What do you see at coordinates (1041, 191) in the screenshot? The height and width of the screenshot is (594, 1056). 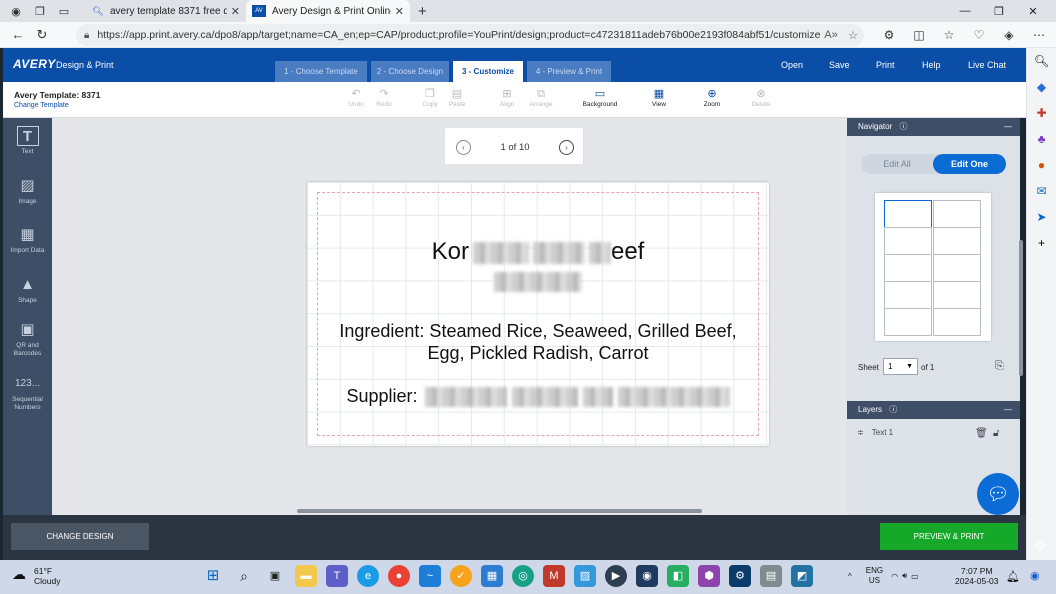 I see `outlook-icon: ✉` at bounding box center [1041, 191].